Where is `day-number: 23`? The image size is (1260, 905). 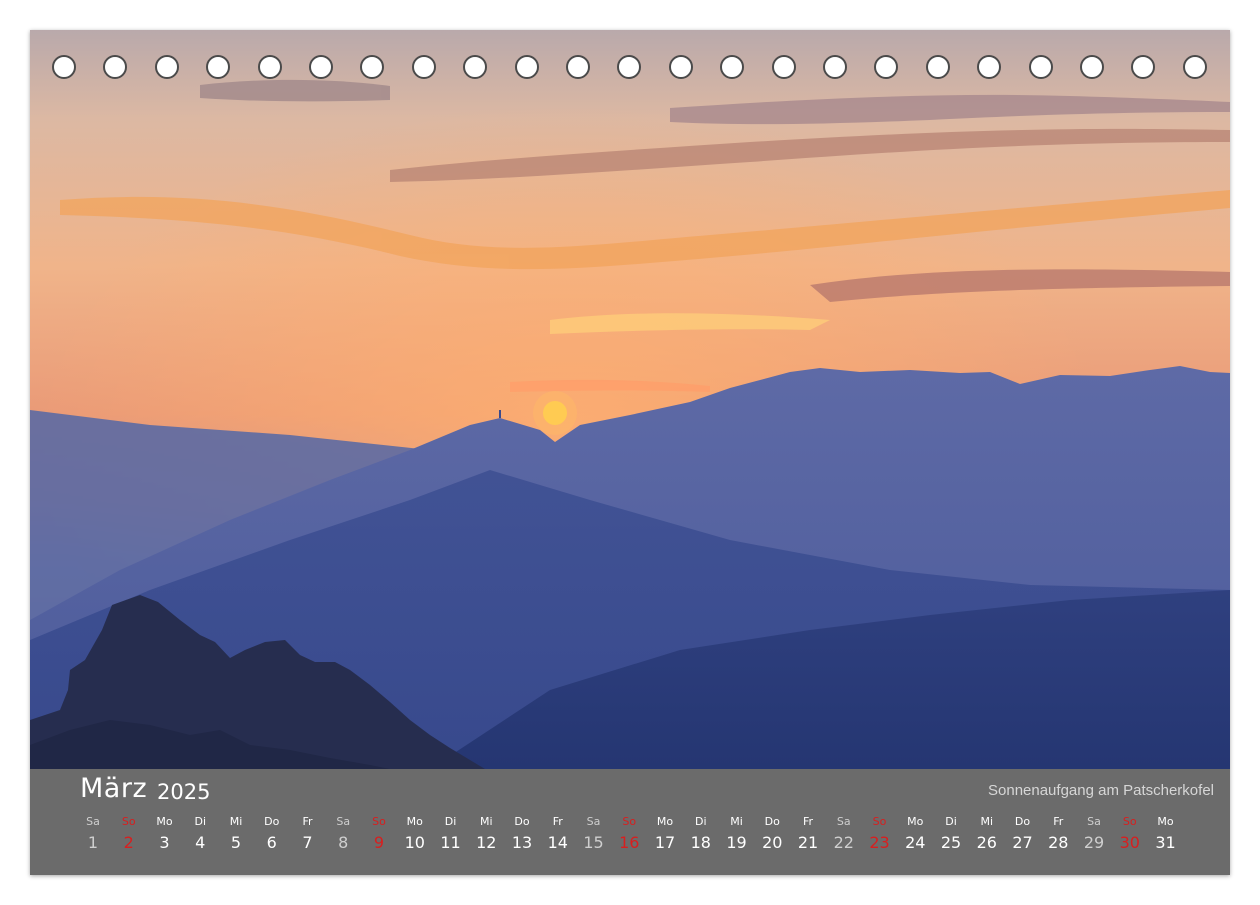
day-number: 23 is located at coordinates (879, 842).